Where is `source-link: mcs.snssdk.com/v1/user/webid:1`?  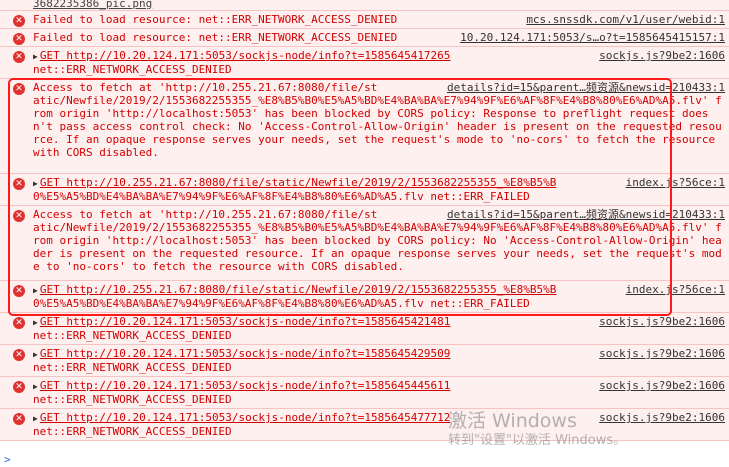
source-link: mcs.snssdk.com/v1/user/webid:1 is located at coordinates (621, 19).